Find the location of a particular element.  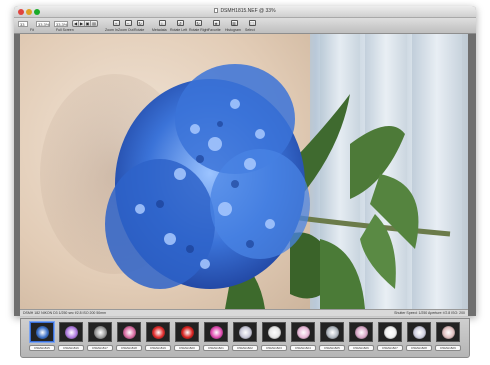

rotate-right-button: ↻ is located at coordinates (198, 23).